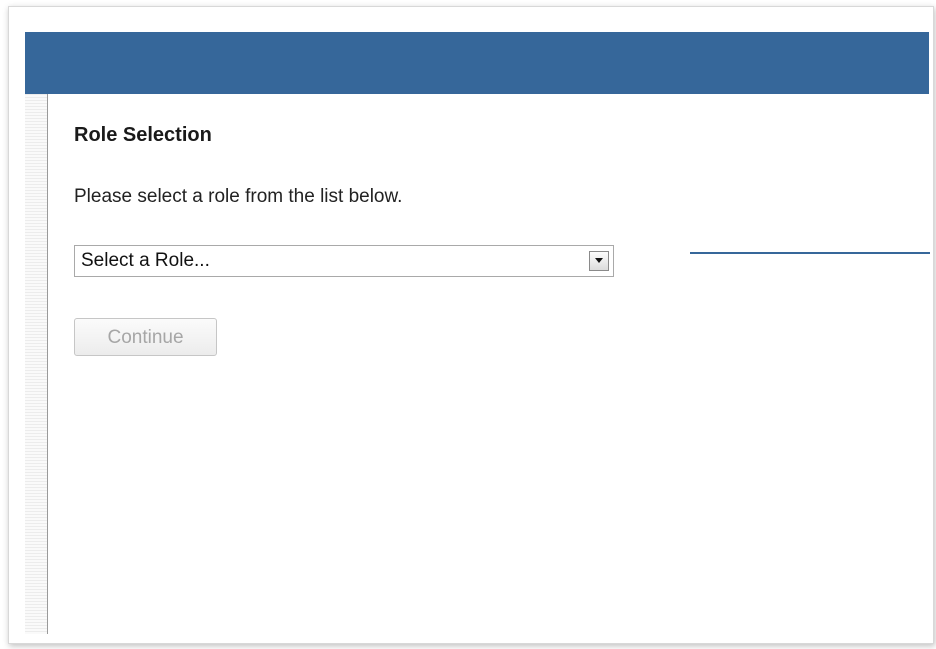  I want to click on continue-button: Continue, so click(145, 337).